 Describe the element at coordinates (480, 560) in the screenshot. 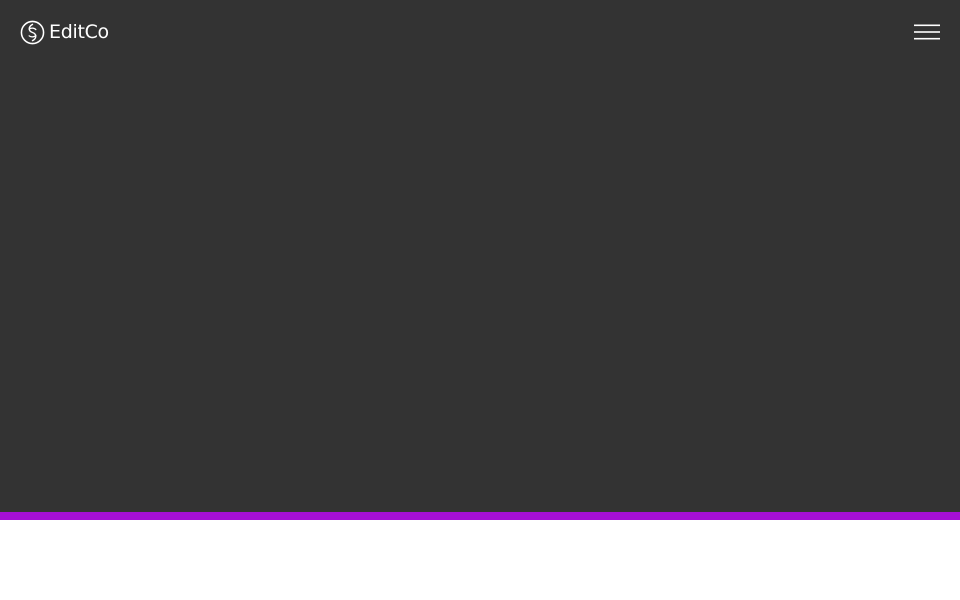

I see `content-section` at that location.